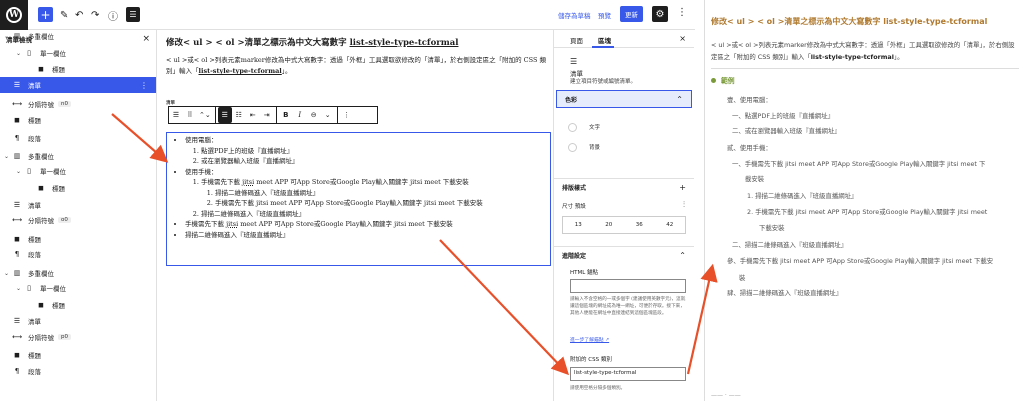 This screenshot has height=401, width=1024. I want to click on list-view-item: ⟷ 分隔符號 n0, so click(78, 104).